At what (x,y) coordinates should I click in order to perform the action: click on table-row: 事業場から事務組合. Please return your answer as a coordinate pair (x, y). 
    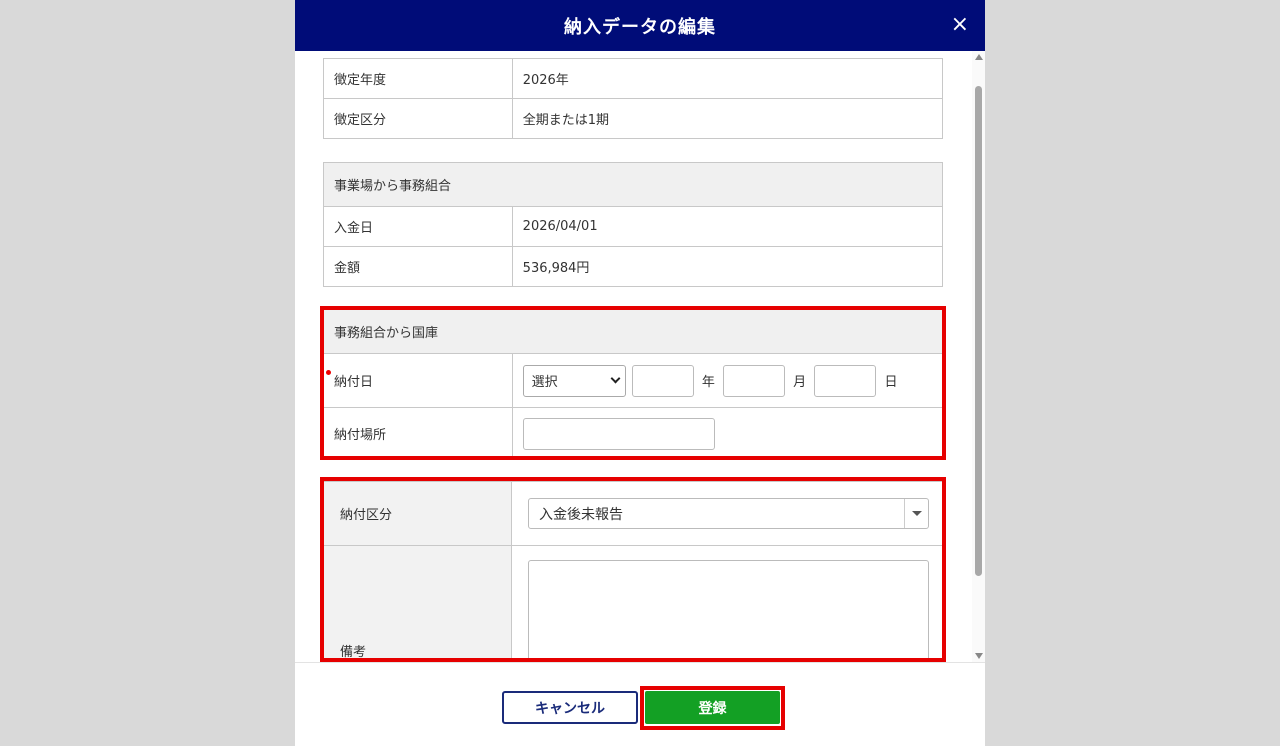
    Looking at the image, I should click on (633, 184).